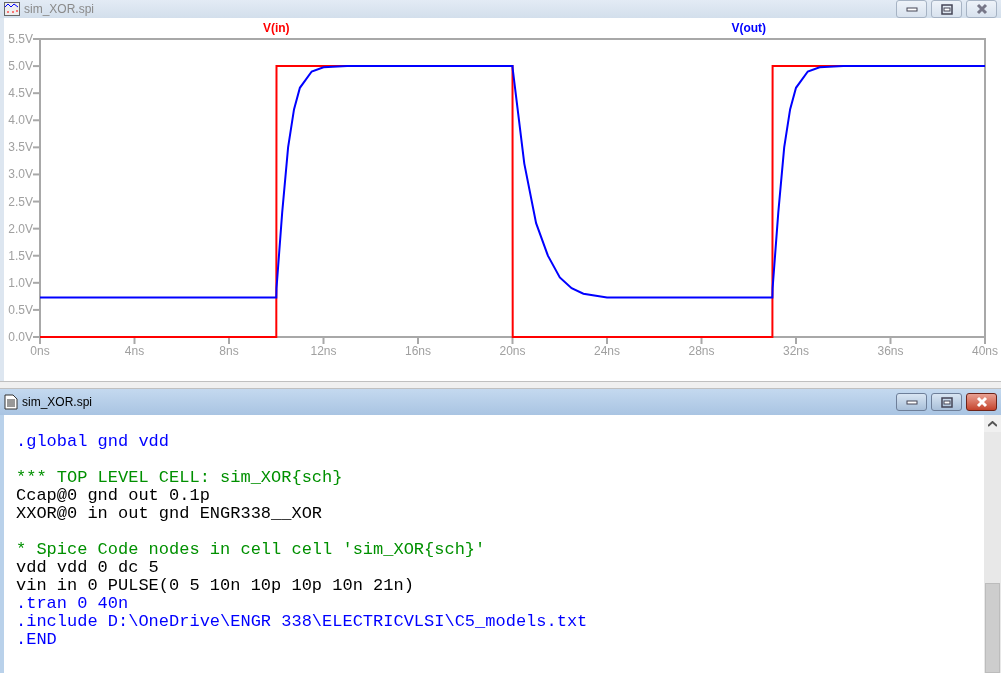 This screenshot has width=1001, height=673. What do you see at coordinates (20, 228) in the screenshot?
I see `y-axis-label: 2.0V` at bounding box center [20, 228].